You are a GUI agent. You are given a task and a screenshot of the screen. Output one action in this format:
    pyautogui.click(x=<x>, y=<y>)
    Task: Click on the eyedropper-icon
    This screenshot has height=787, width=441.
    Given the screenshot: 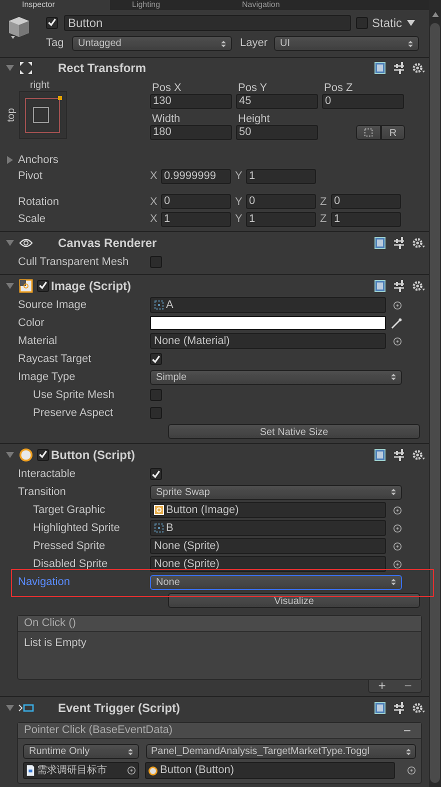 What is the action you would take?
    pyautogui.click(x=396, y=323)
    